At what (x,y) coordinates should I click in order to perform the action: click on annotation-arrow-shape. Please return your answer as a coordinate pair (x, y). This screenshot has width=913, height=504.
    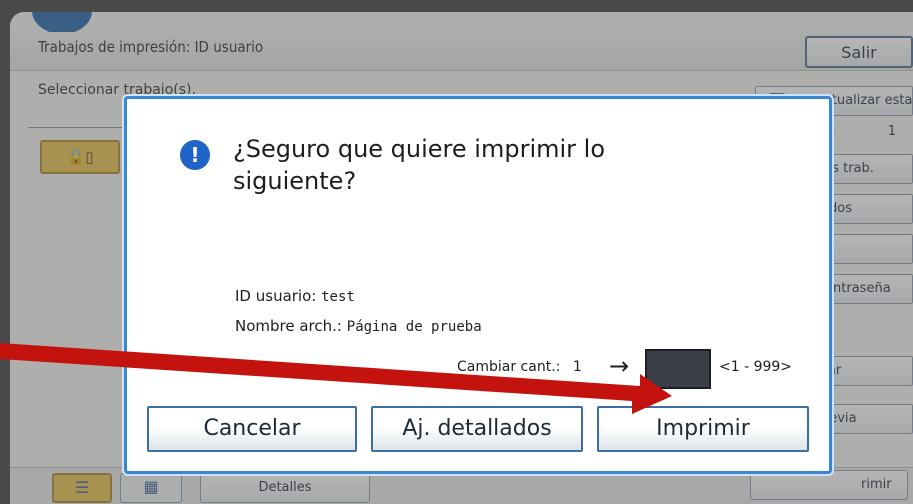
    Looking at the image, I should click on (336, 378).